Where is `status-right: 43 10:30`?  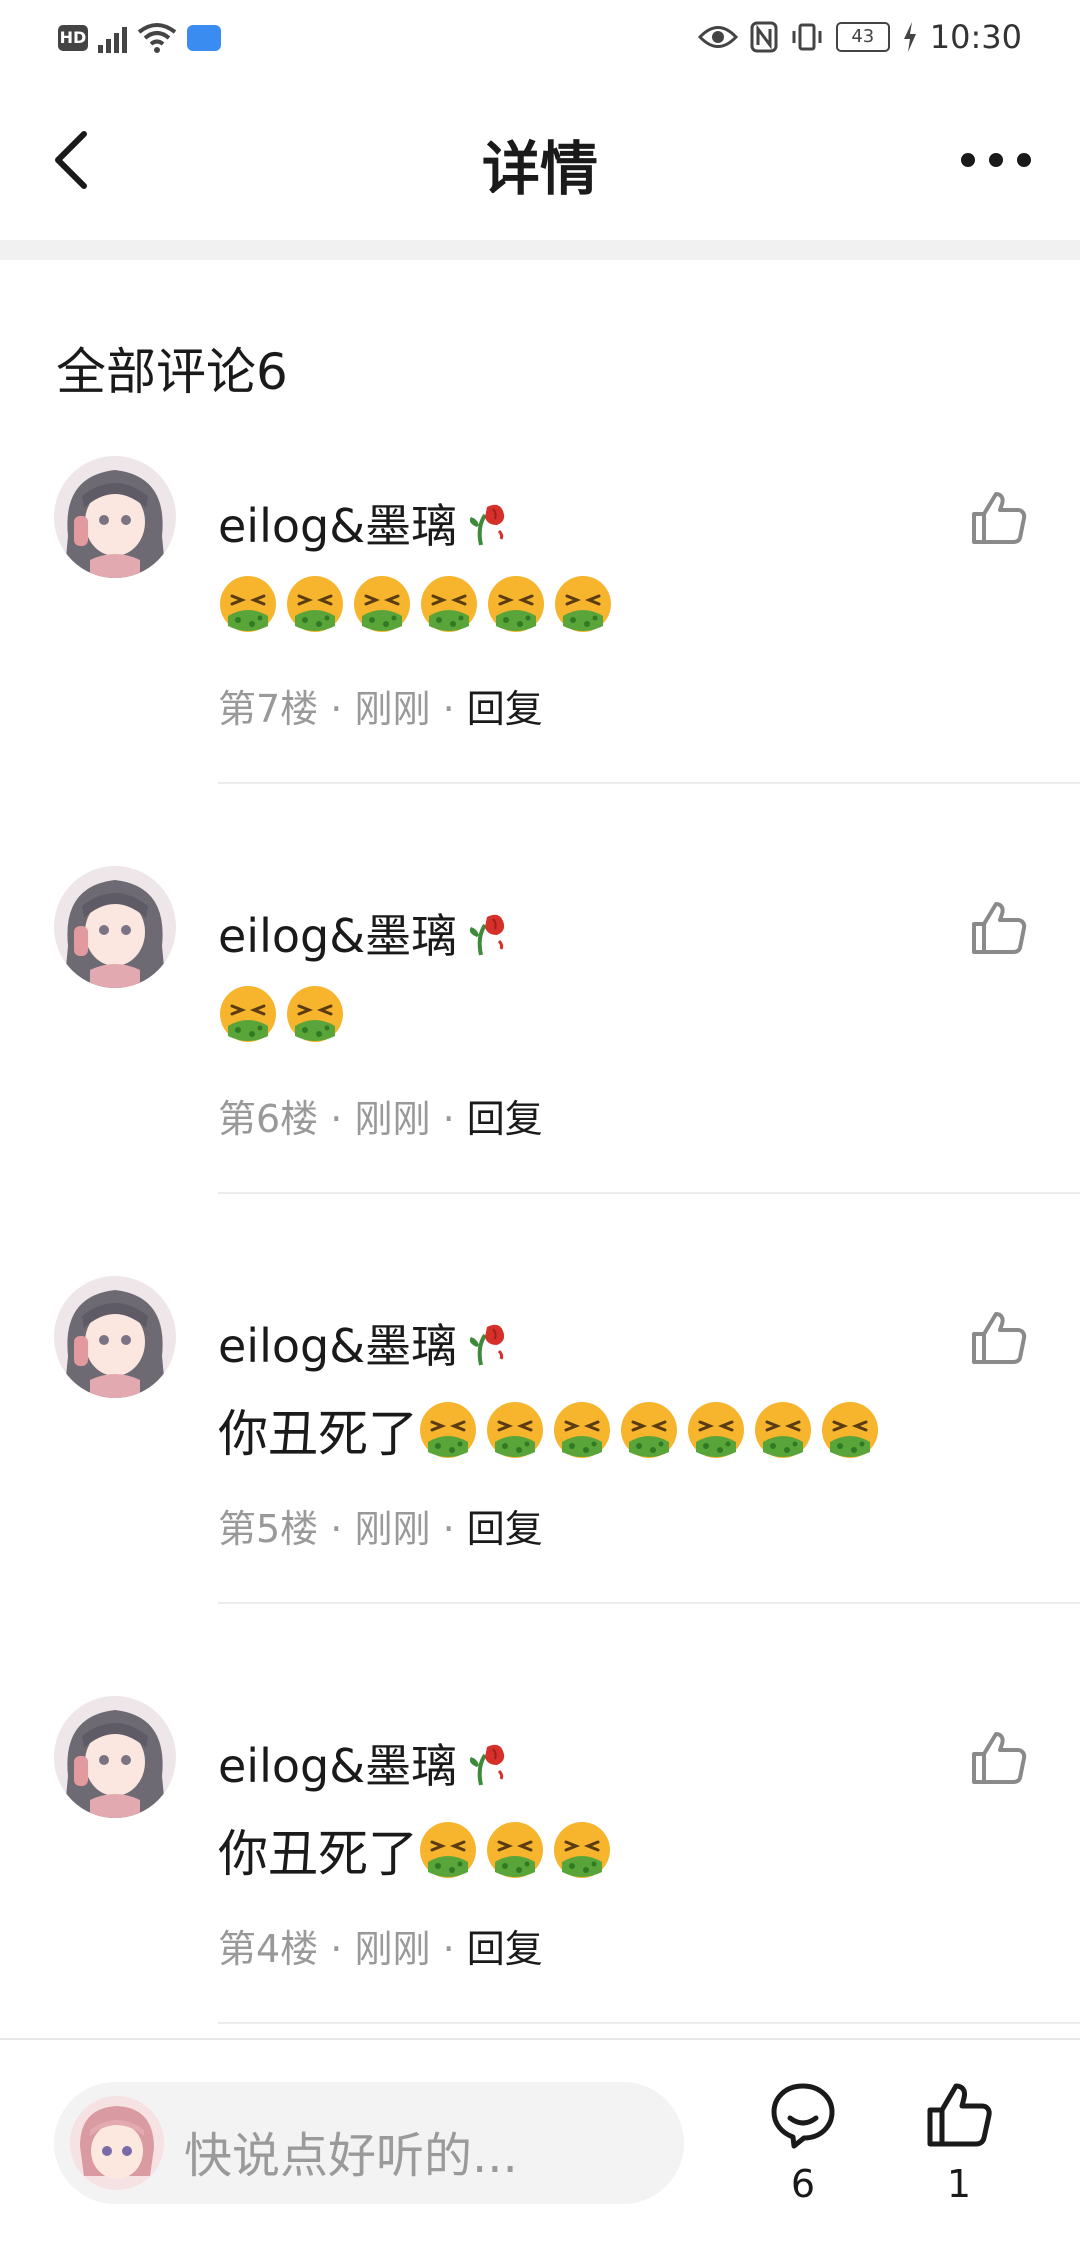
status-right: 43 10:30 is located at coordinates (859, 37).